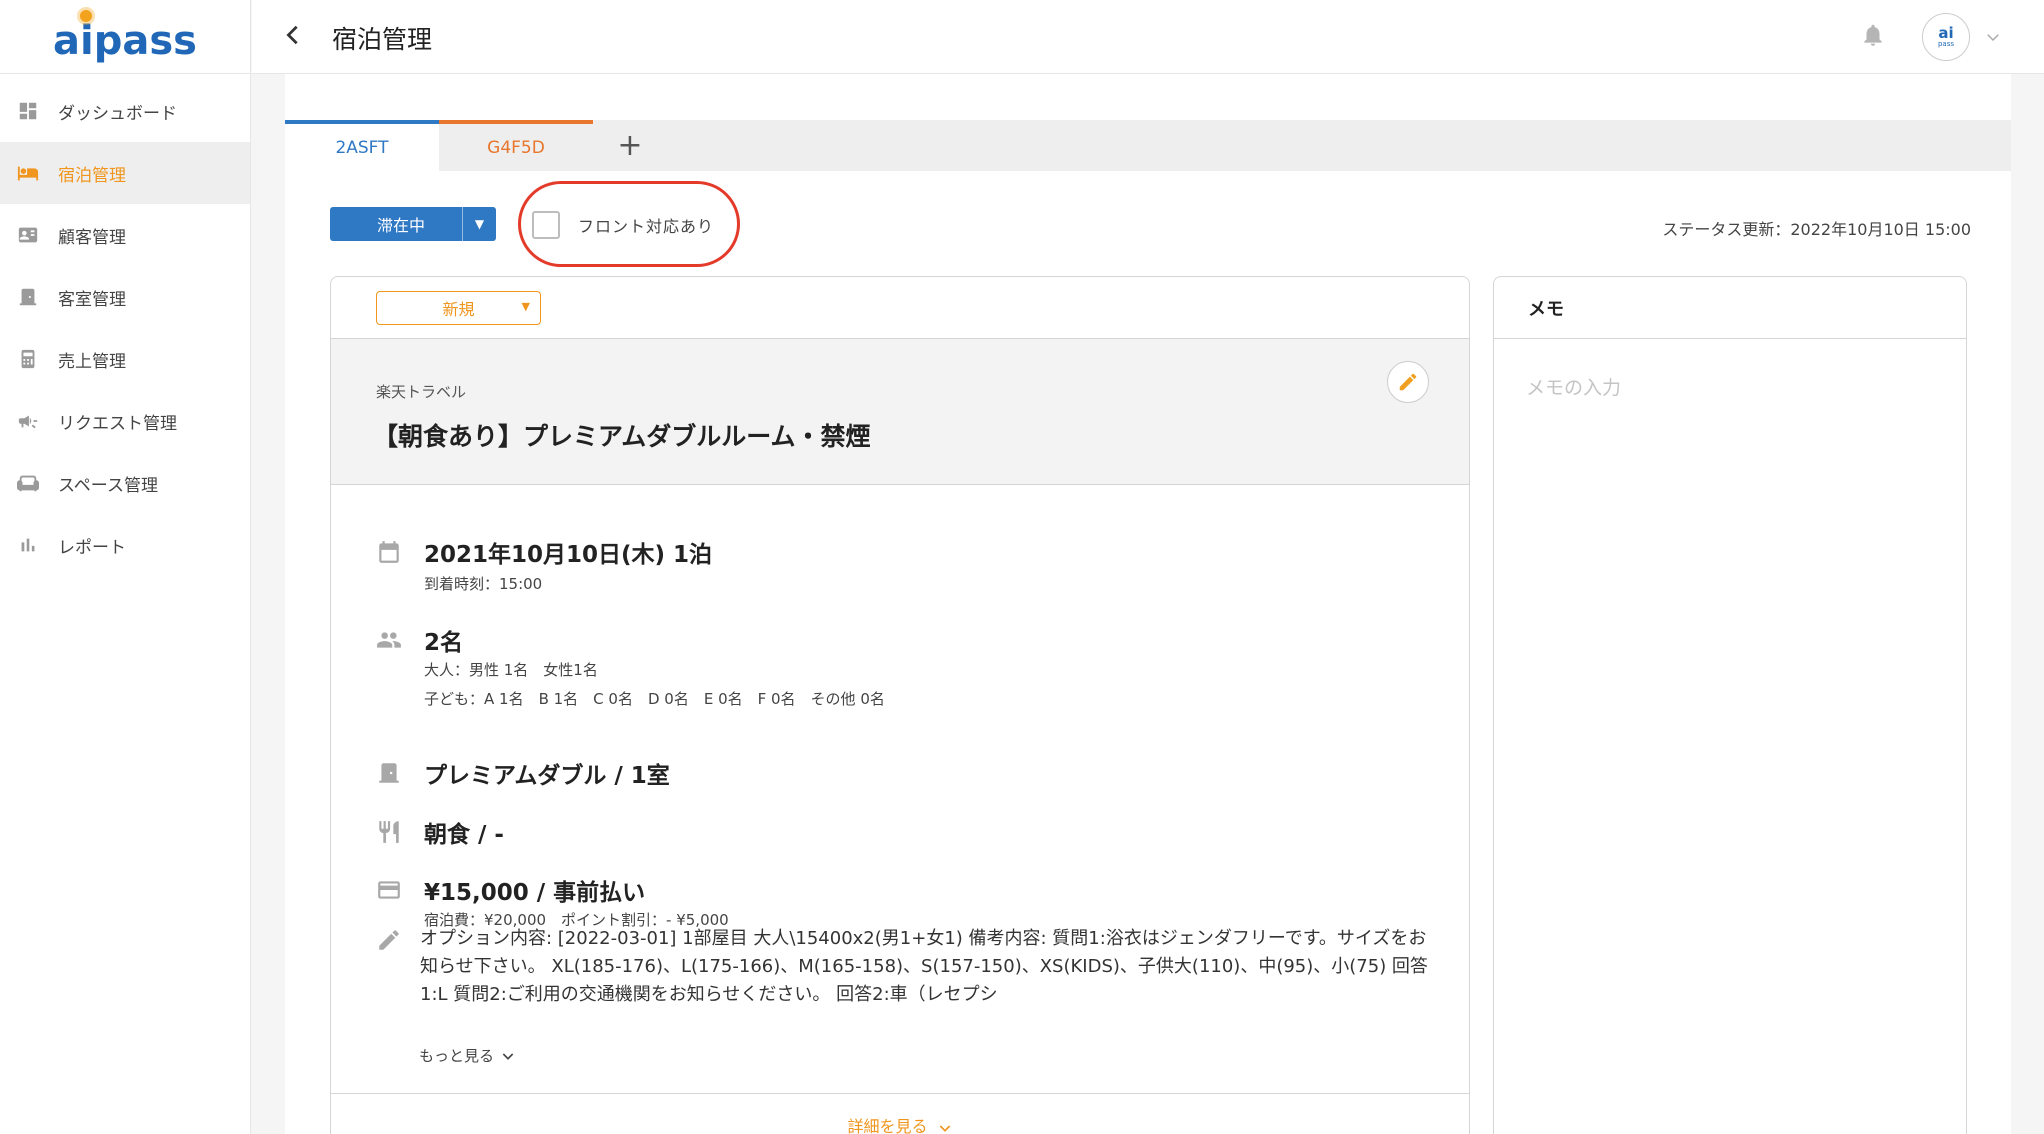  I want to click on sidebar-item-label: スペース管理, so click(108, 485).